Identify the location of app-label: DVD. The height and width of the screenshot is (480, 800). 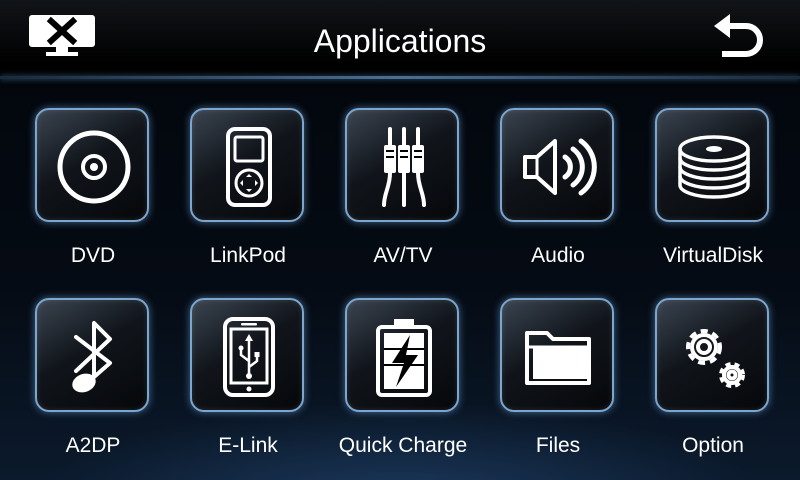
(93, 255).